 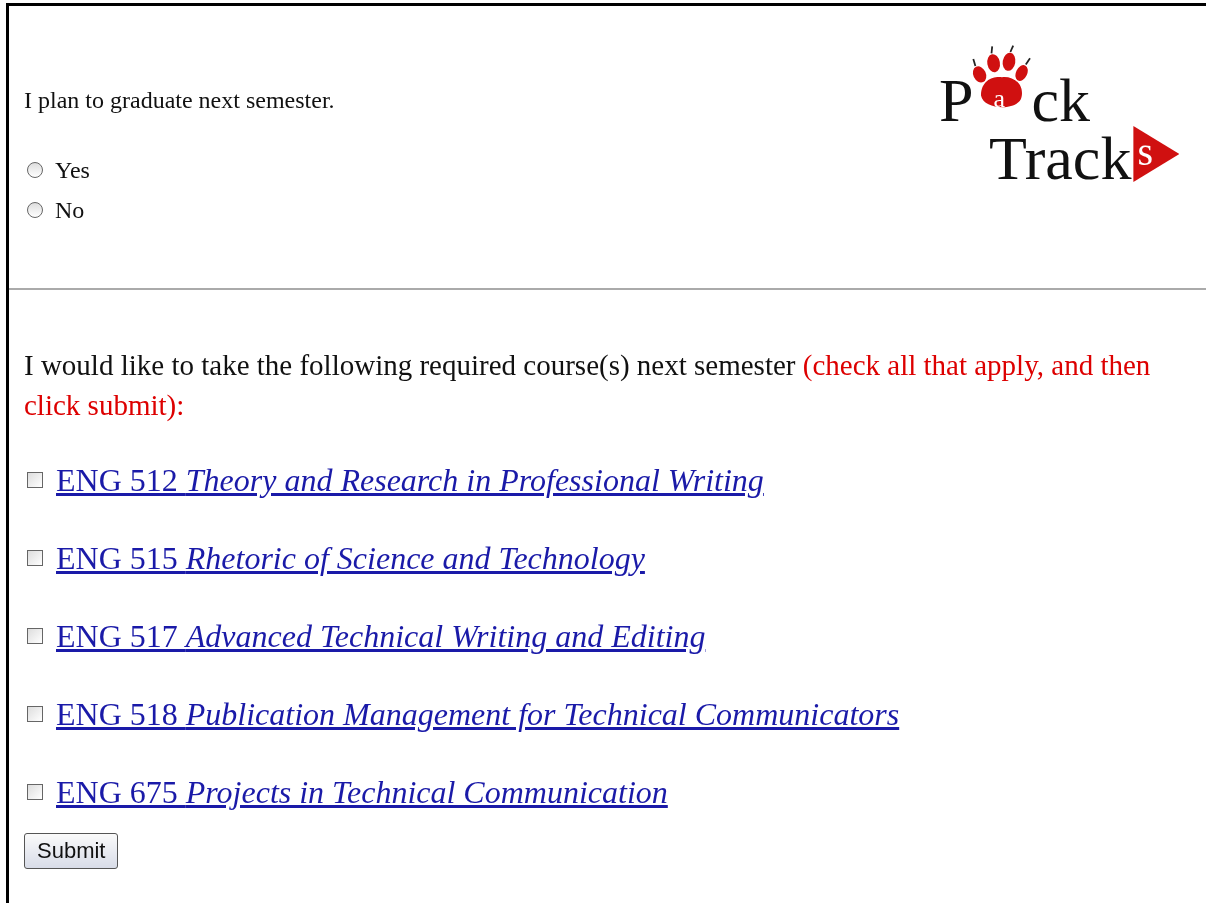 I want to click on logo-text: Track, so click(x=1060, y=158).